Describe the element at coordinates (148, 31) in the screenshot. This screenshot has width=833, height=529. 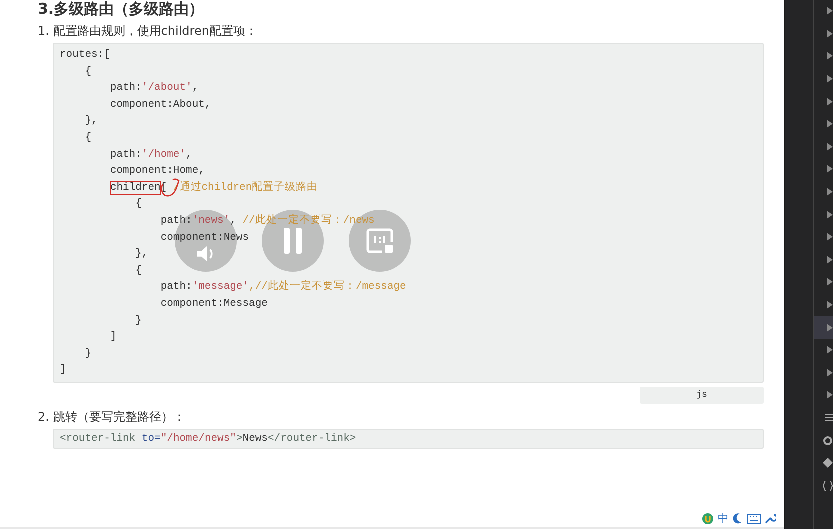
I see `step-text: 1. 配置路由规则，使用children配置项：` at that location.